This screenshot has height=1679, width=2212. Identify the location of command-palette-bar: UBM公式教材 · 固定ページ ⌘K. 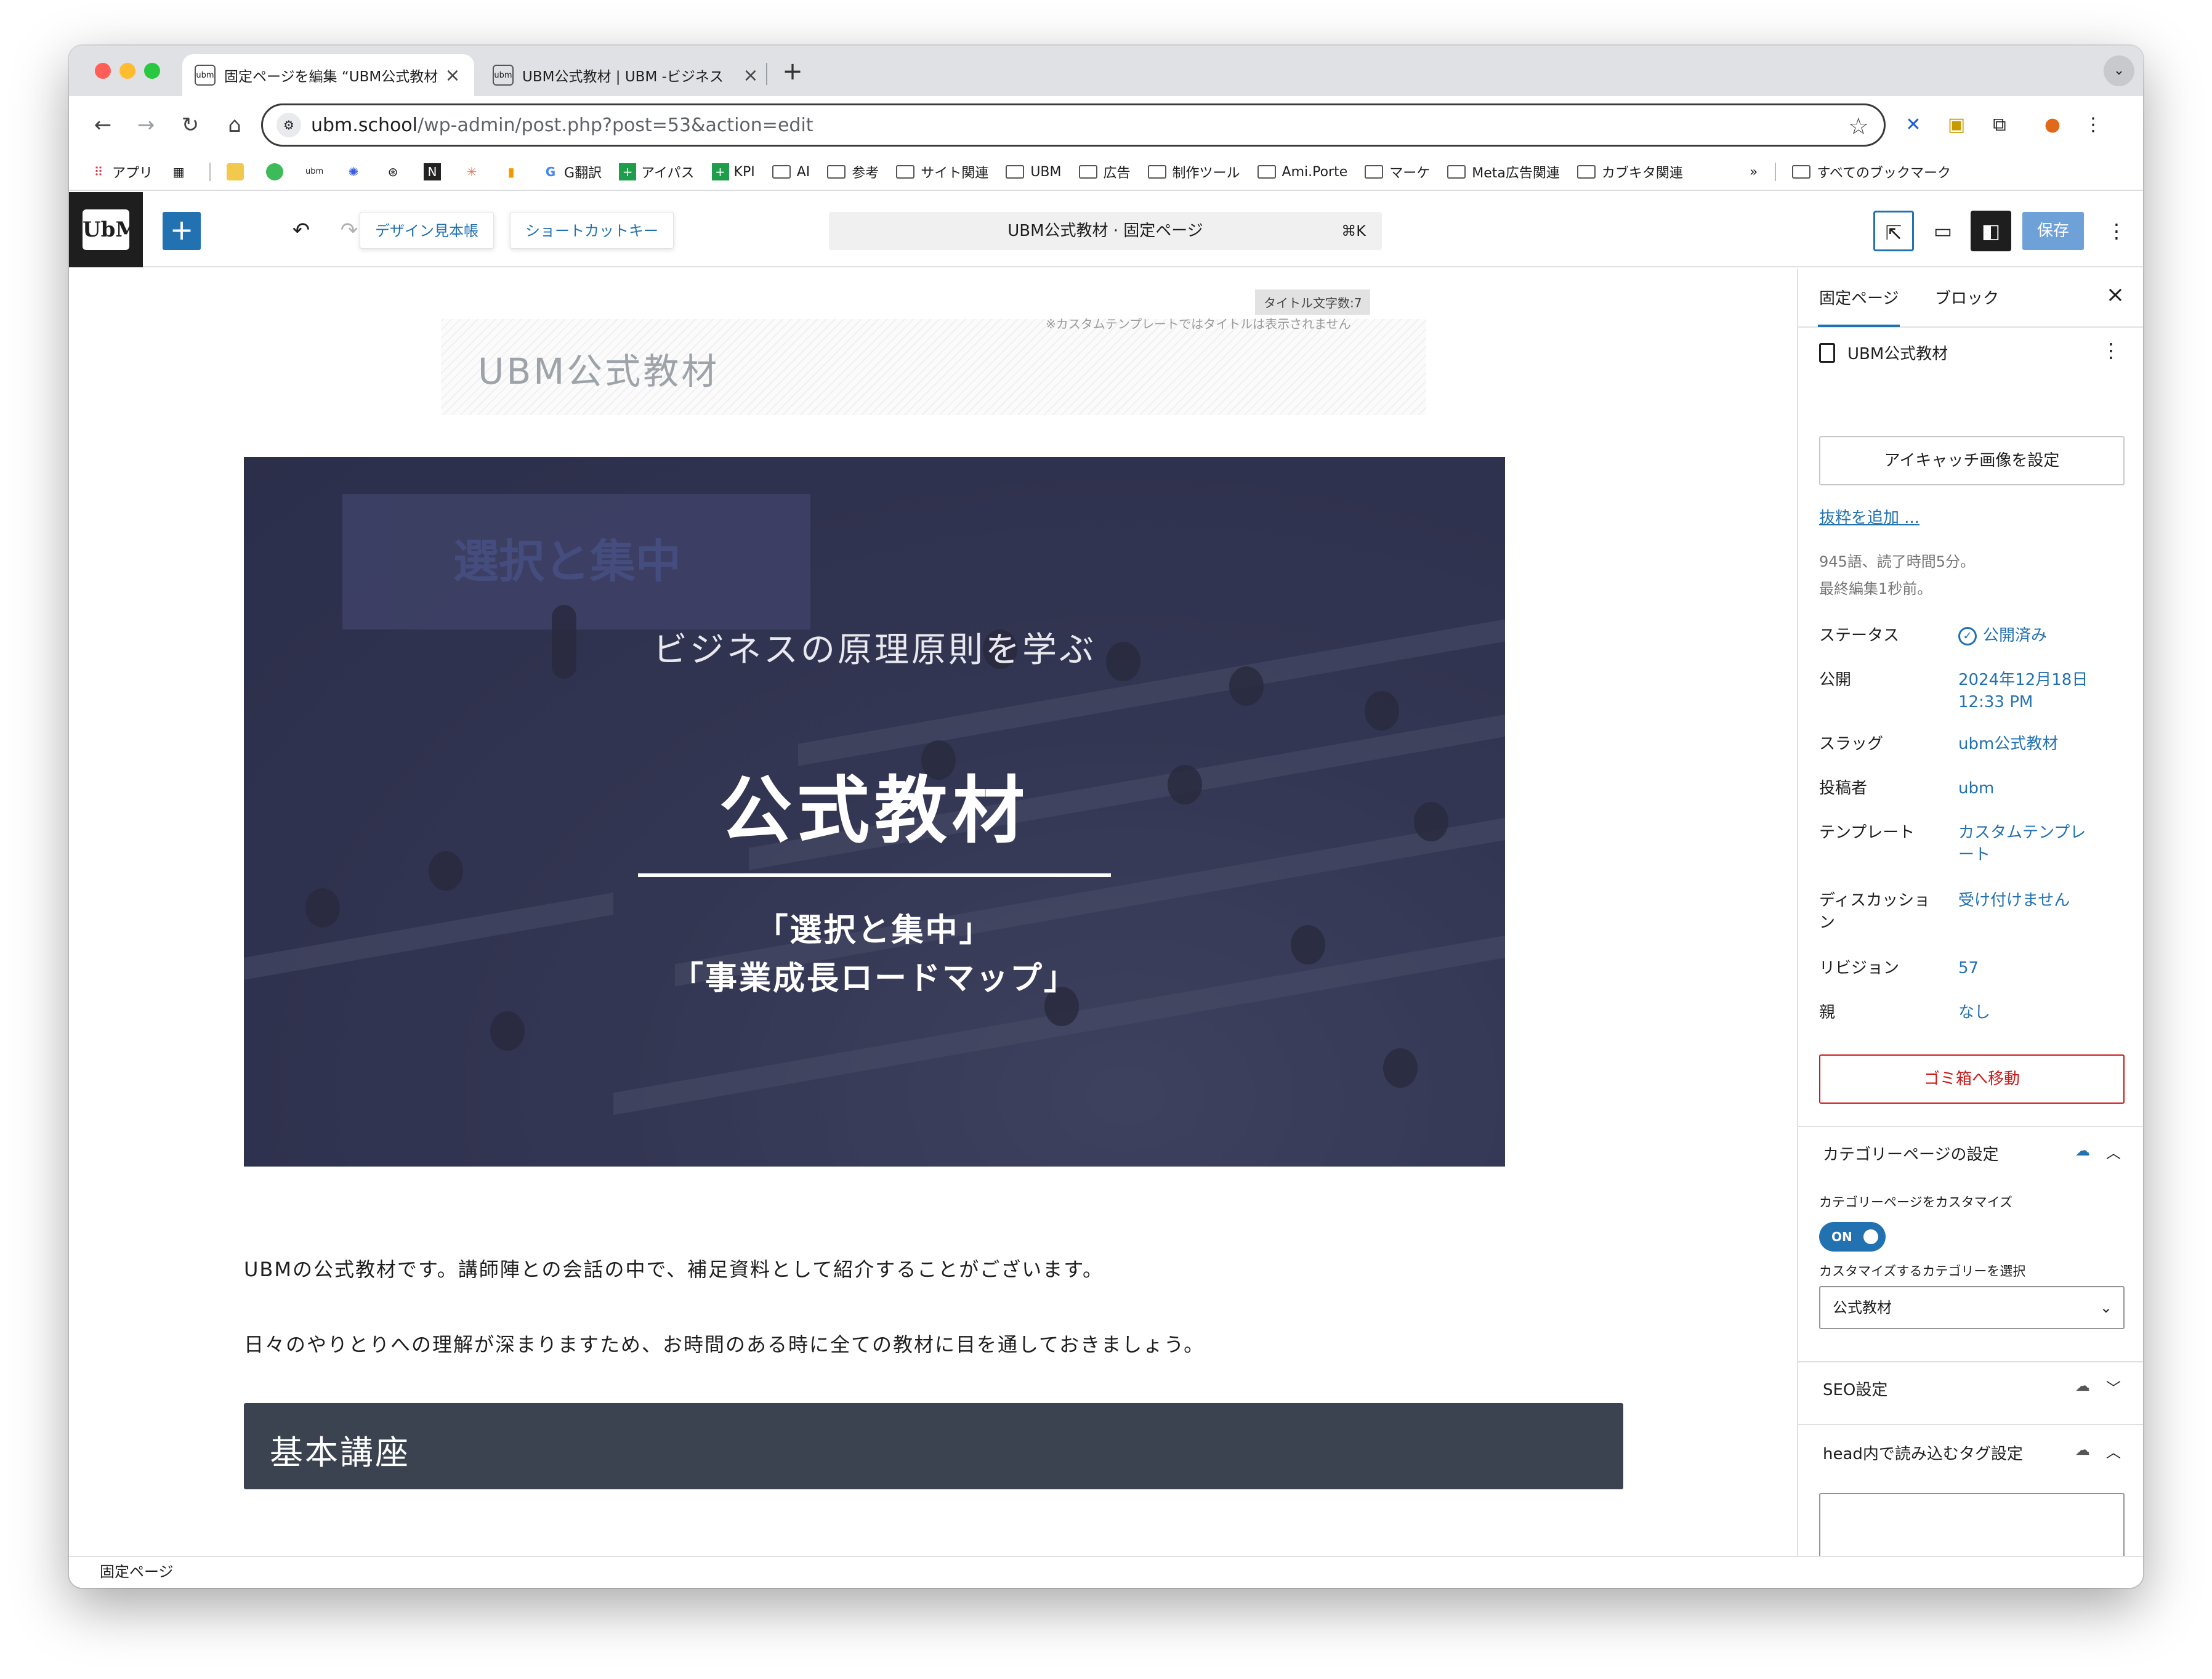
(1106, 231).